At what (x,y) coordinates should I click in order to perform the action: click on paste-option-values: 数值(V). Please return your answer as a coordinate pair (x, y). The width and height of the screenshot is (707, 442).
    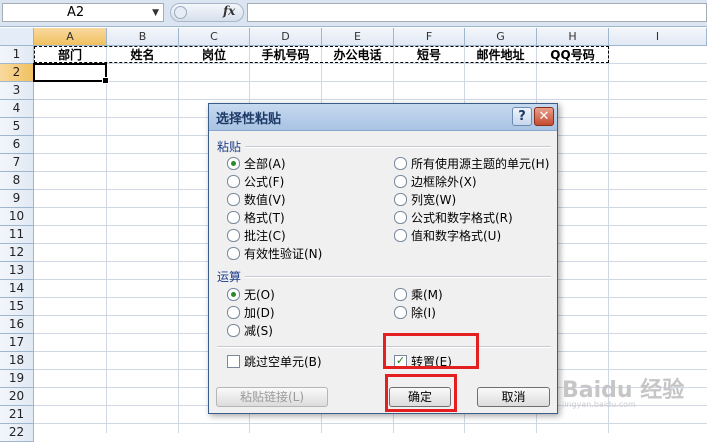
    Looking at the image, I should click on (256, 200).